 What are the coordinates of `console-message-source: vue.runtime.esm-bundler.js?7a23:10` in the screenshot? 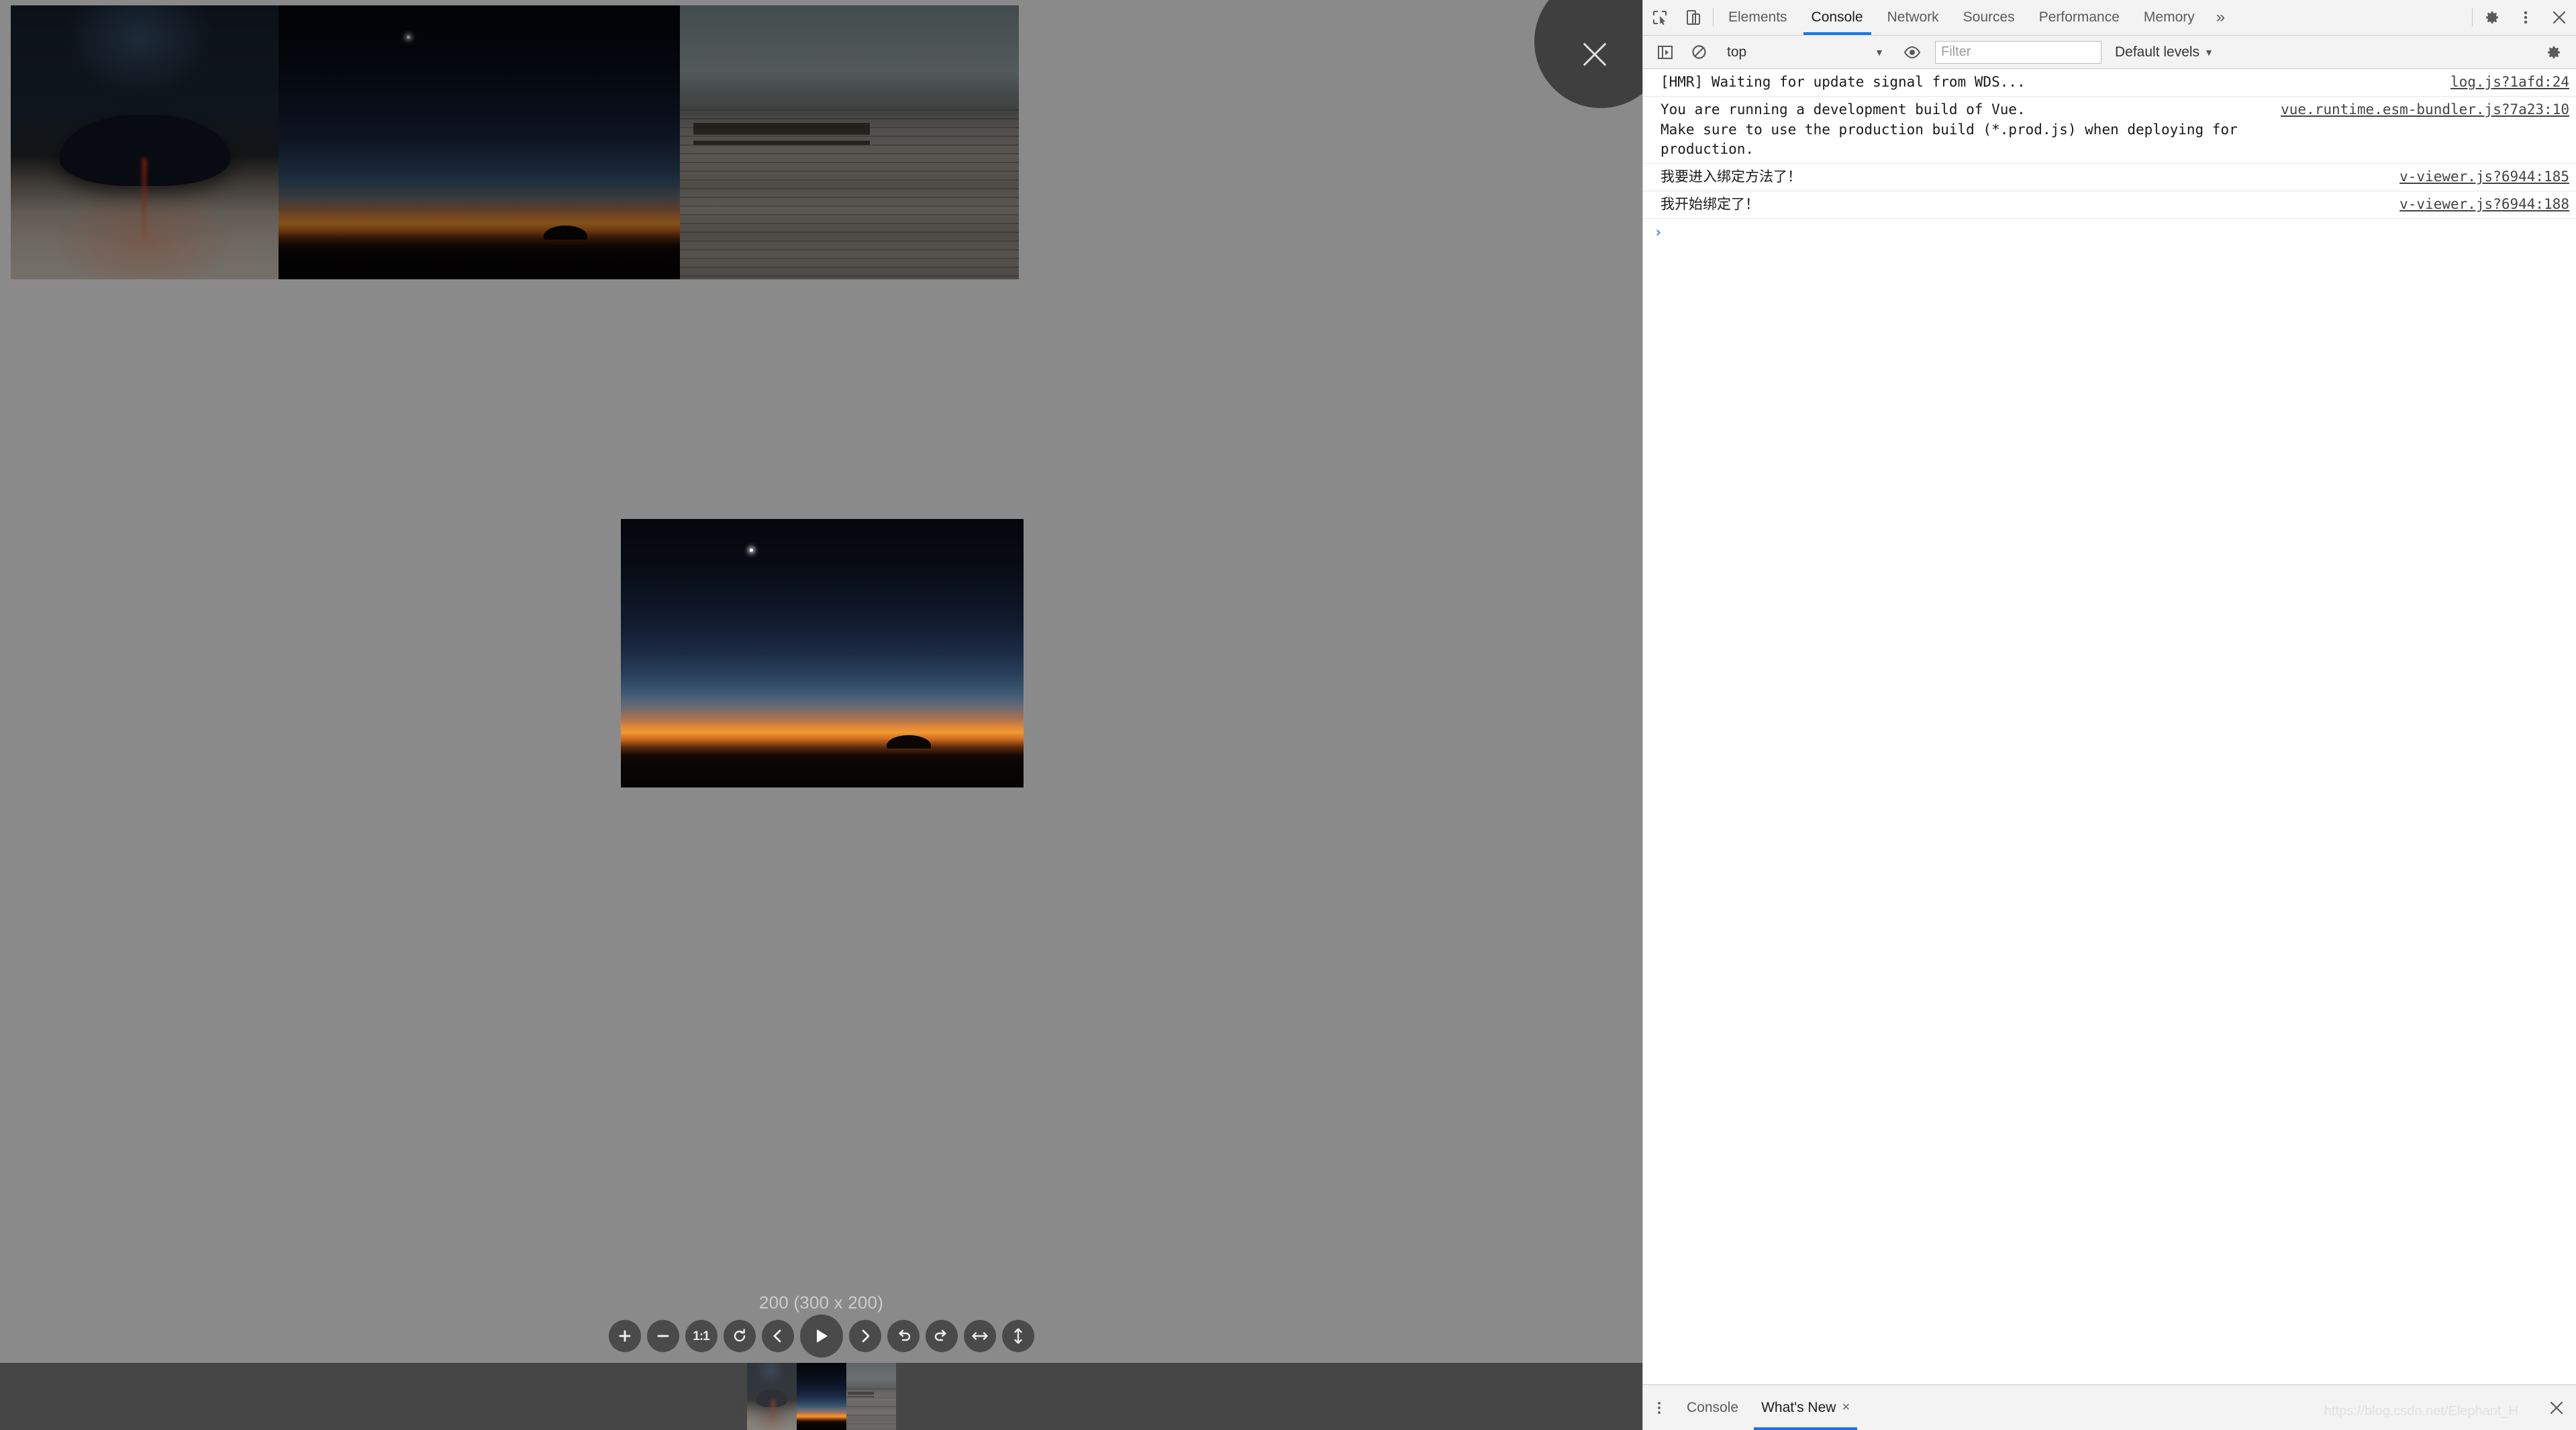 It's located at (2425, 110).